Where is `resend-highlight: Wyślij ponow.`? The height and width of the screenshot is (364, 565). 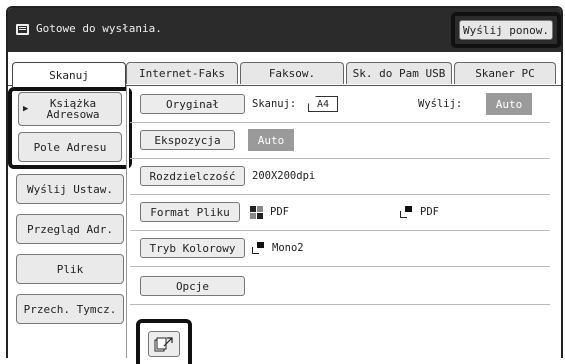 resend-highlight: Wyślij ponow. is located at coordinates (506, 30).